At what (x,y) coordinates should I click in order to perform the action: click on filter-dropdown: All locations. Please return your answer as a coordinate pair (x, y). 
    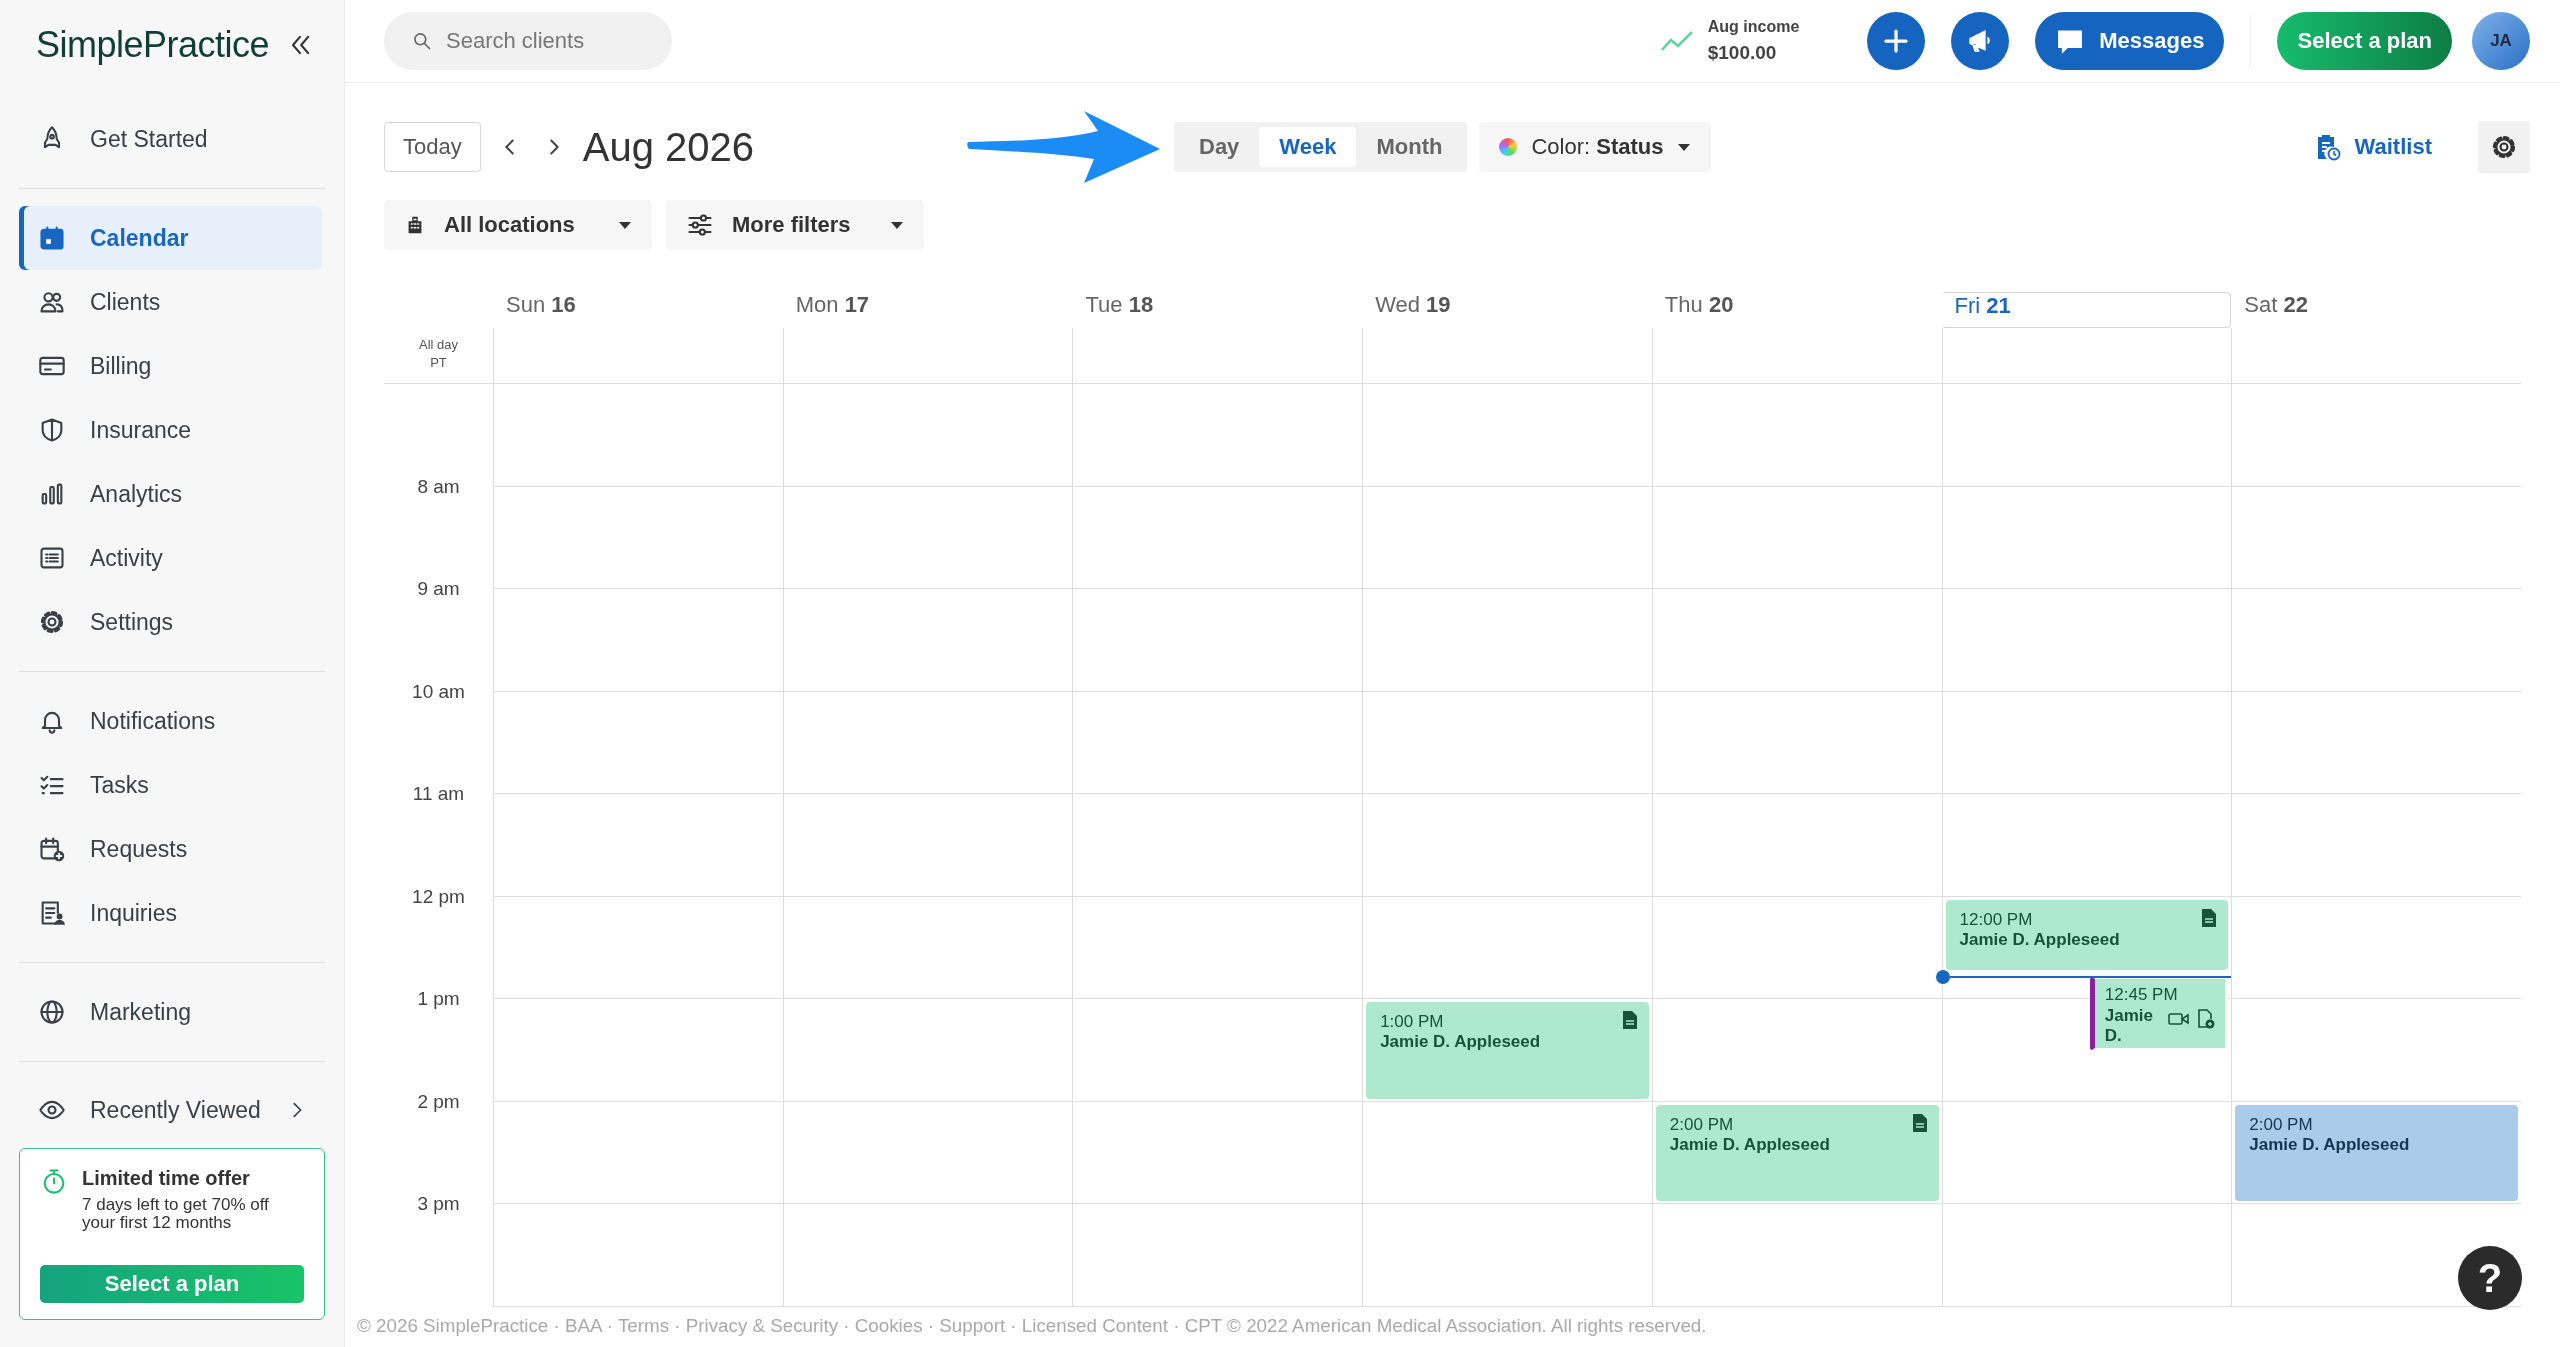
    Looking at the image, I should click on (518, 225).